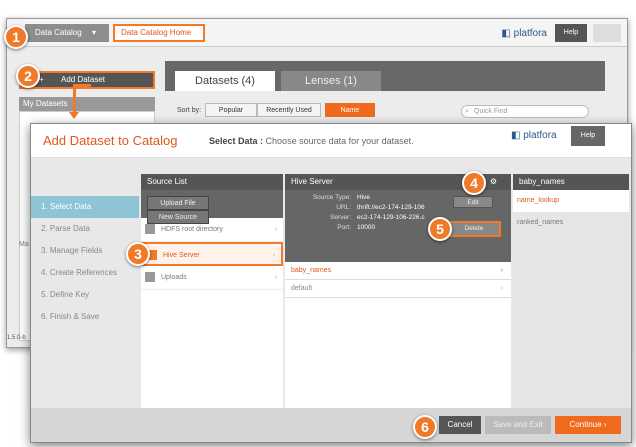 The width and height of the screenshot is (636, 447). What do you see at coordinates (74, 115) in the screenshot?
I see `arrow-tip-icon` at bounding box center [74, 115].